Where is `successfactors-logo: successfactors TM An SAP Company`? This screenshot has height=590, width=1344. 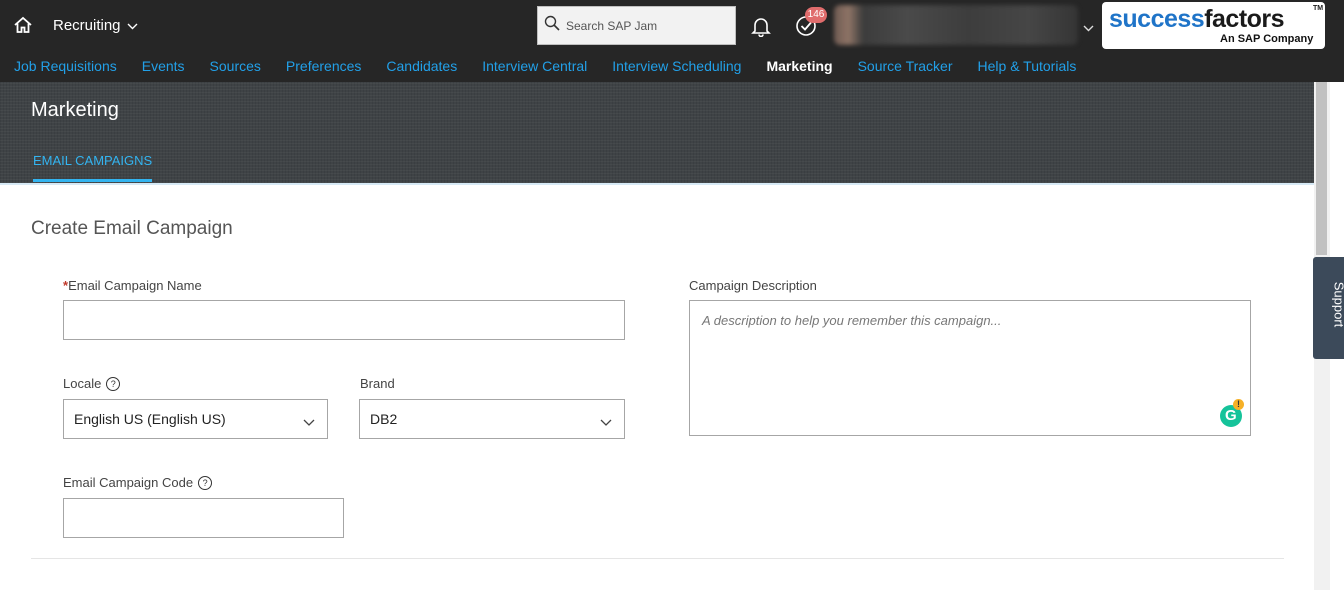 successfactors-logo: successfactors TM An SAP Company is located at coordinates (1213, 25).